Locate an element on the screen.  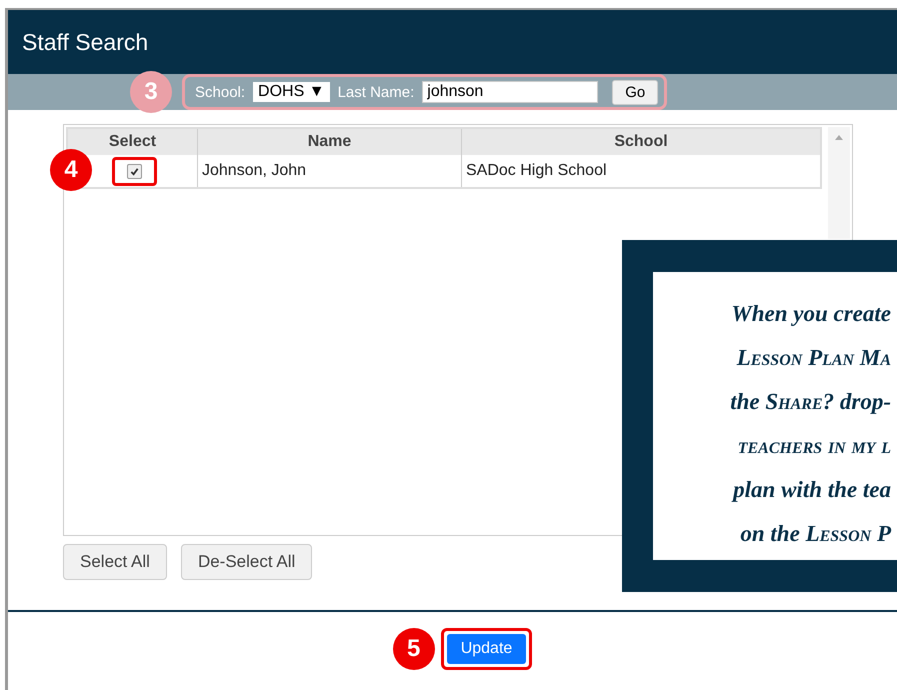
callout-text: plan with the tea is located at coordinates (812, 490).